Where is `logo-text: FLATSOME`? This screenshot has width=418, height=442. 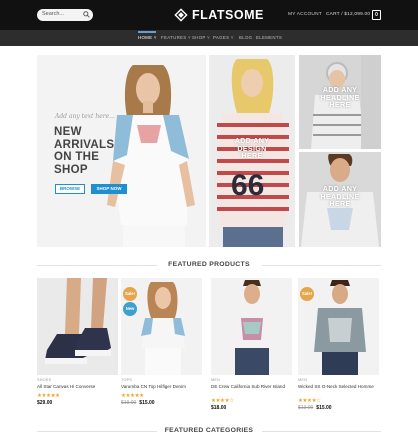
logo-text: FLATSOME is located at coordinates (228, 15).